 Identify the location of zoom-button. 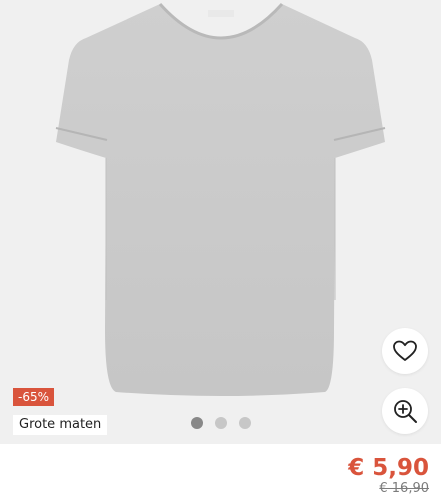
(405, 411).